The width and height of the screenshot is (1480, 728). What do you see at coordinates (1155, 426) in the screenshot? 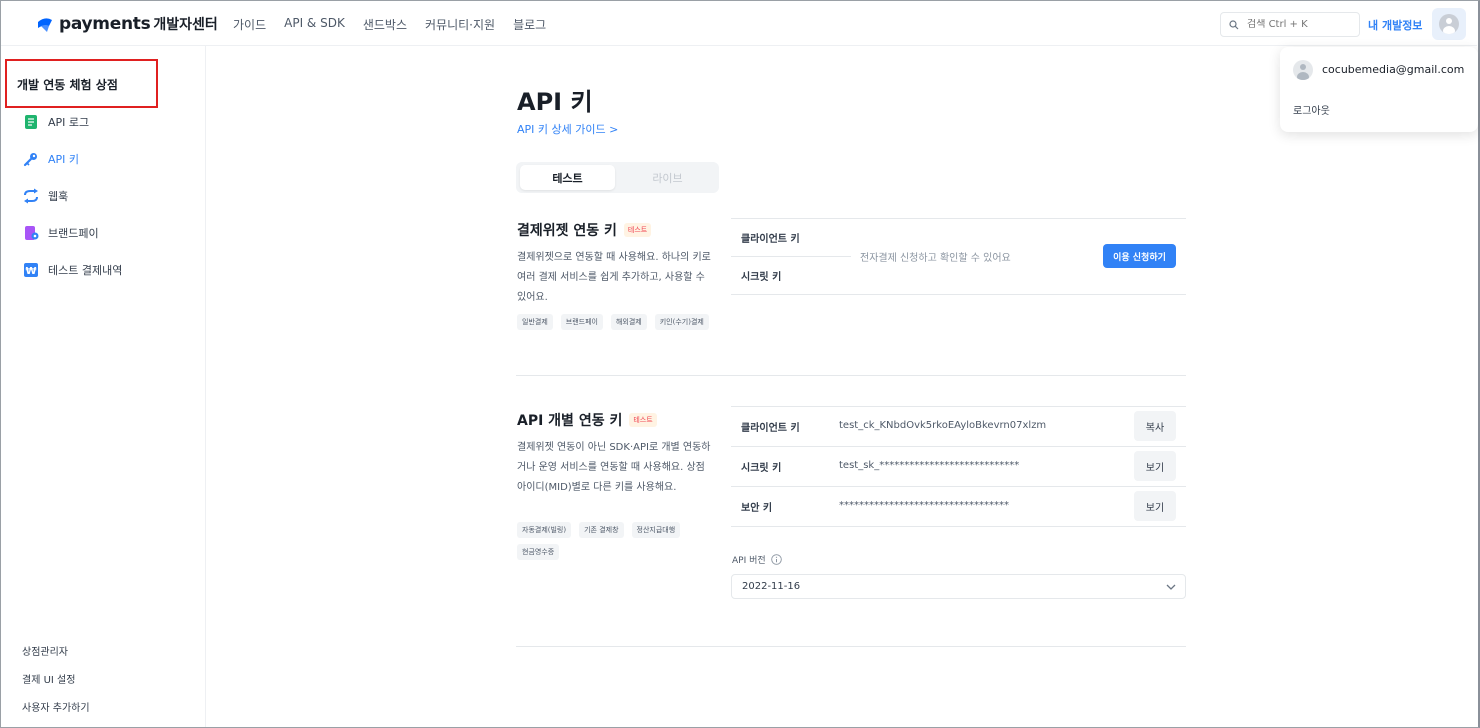
I see `copy-client-key-button: 복사` at bounding box center [1155, 426].